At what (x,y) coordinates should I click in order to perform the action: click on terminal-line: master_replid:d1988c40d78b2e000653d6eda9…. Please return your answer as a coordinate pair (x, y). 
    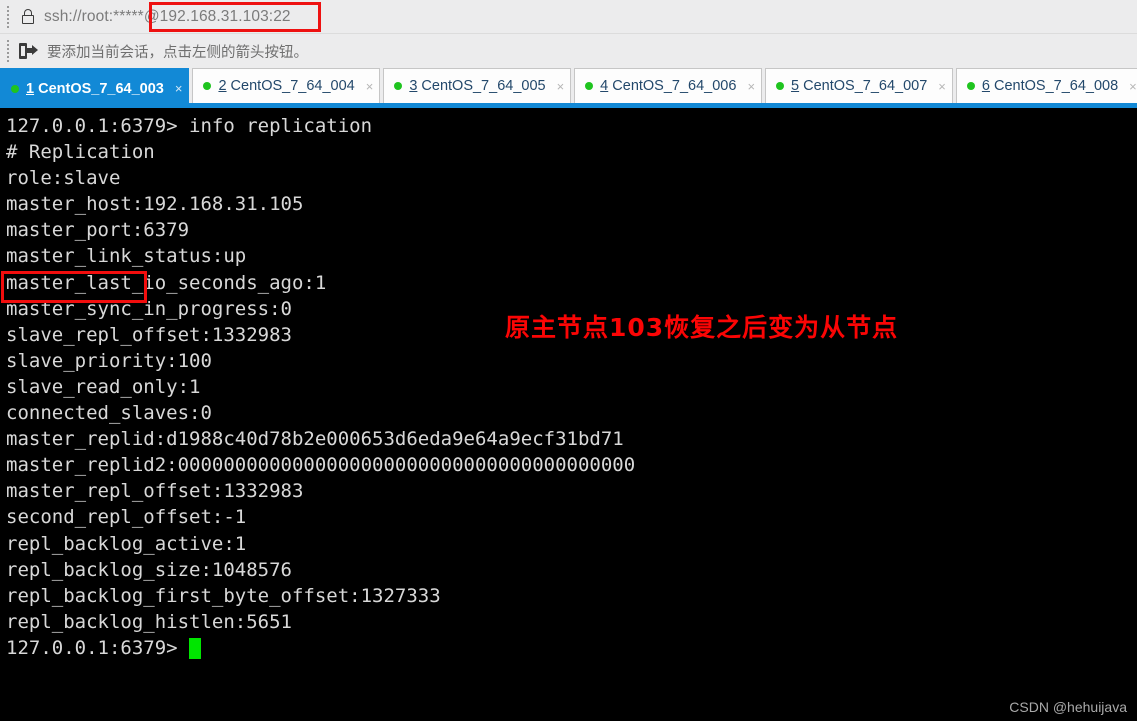
    Looking at the image, I should click on (315, 439).